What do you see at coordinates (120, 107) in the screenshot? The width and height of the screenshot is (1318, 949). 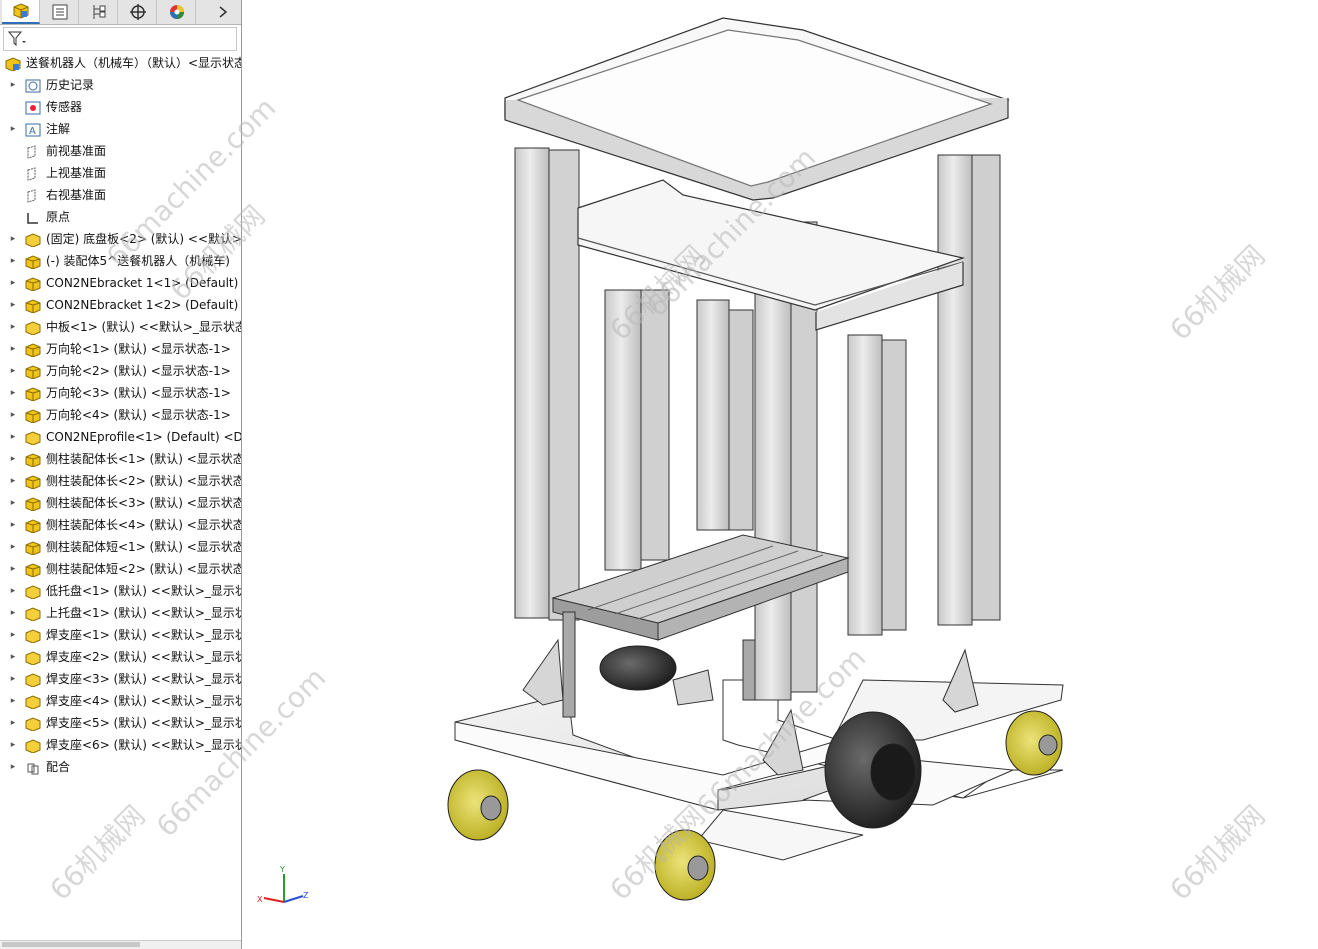 I see `tree-item: 传感器` at bounding box center [120, 107].